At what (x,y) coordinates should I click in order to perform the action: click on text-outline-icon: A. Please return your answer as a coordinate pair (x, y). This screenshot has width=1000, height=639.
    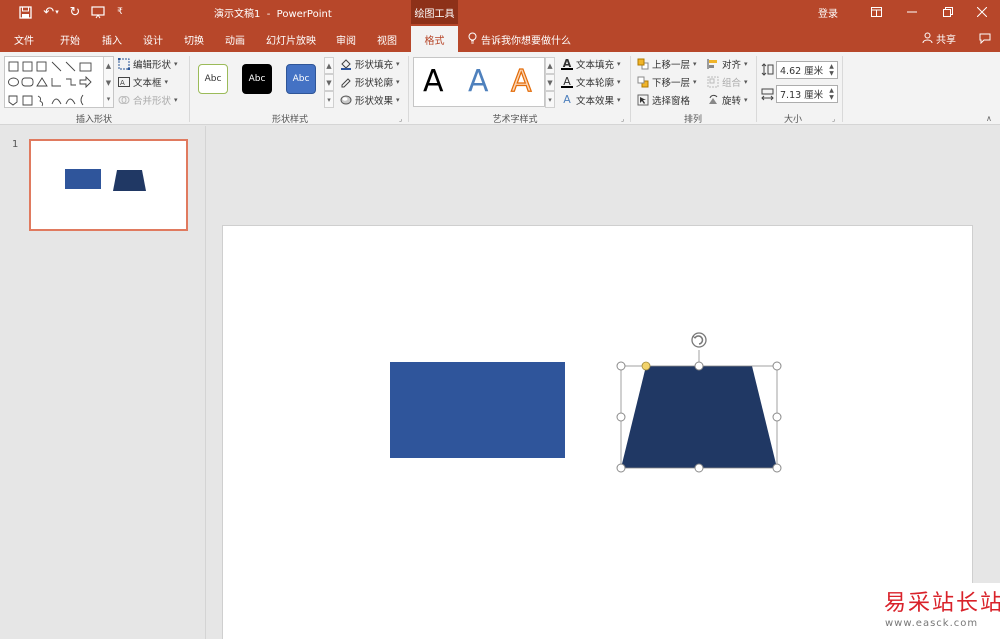
    Looking at the image, I should click on (567, 82).